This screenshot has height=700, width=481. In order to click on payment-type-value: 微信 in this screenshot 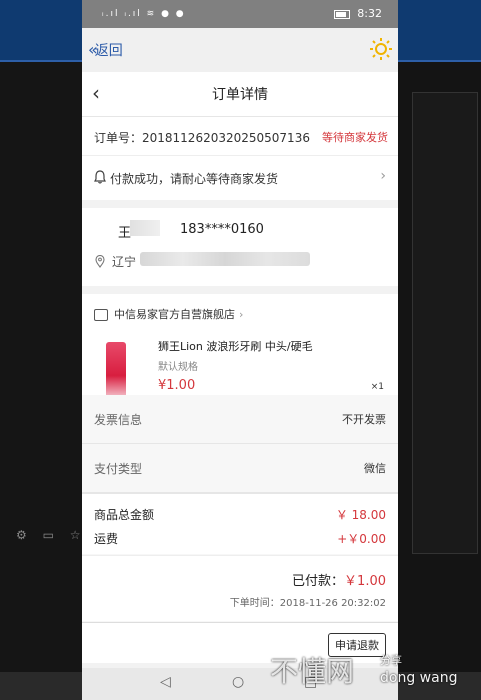, I will do `click(375, 468)`.